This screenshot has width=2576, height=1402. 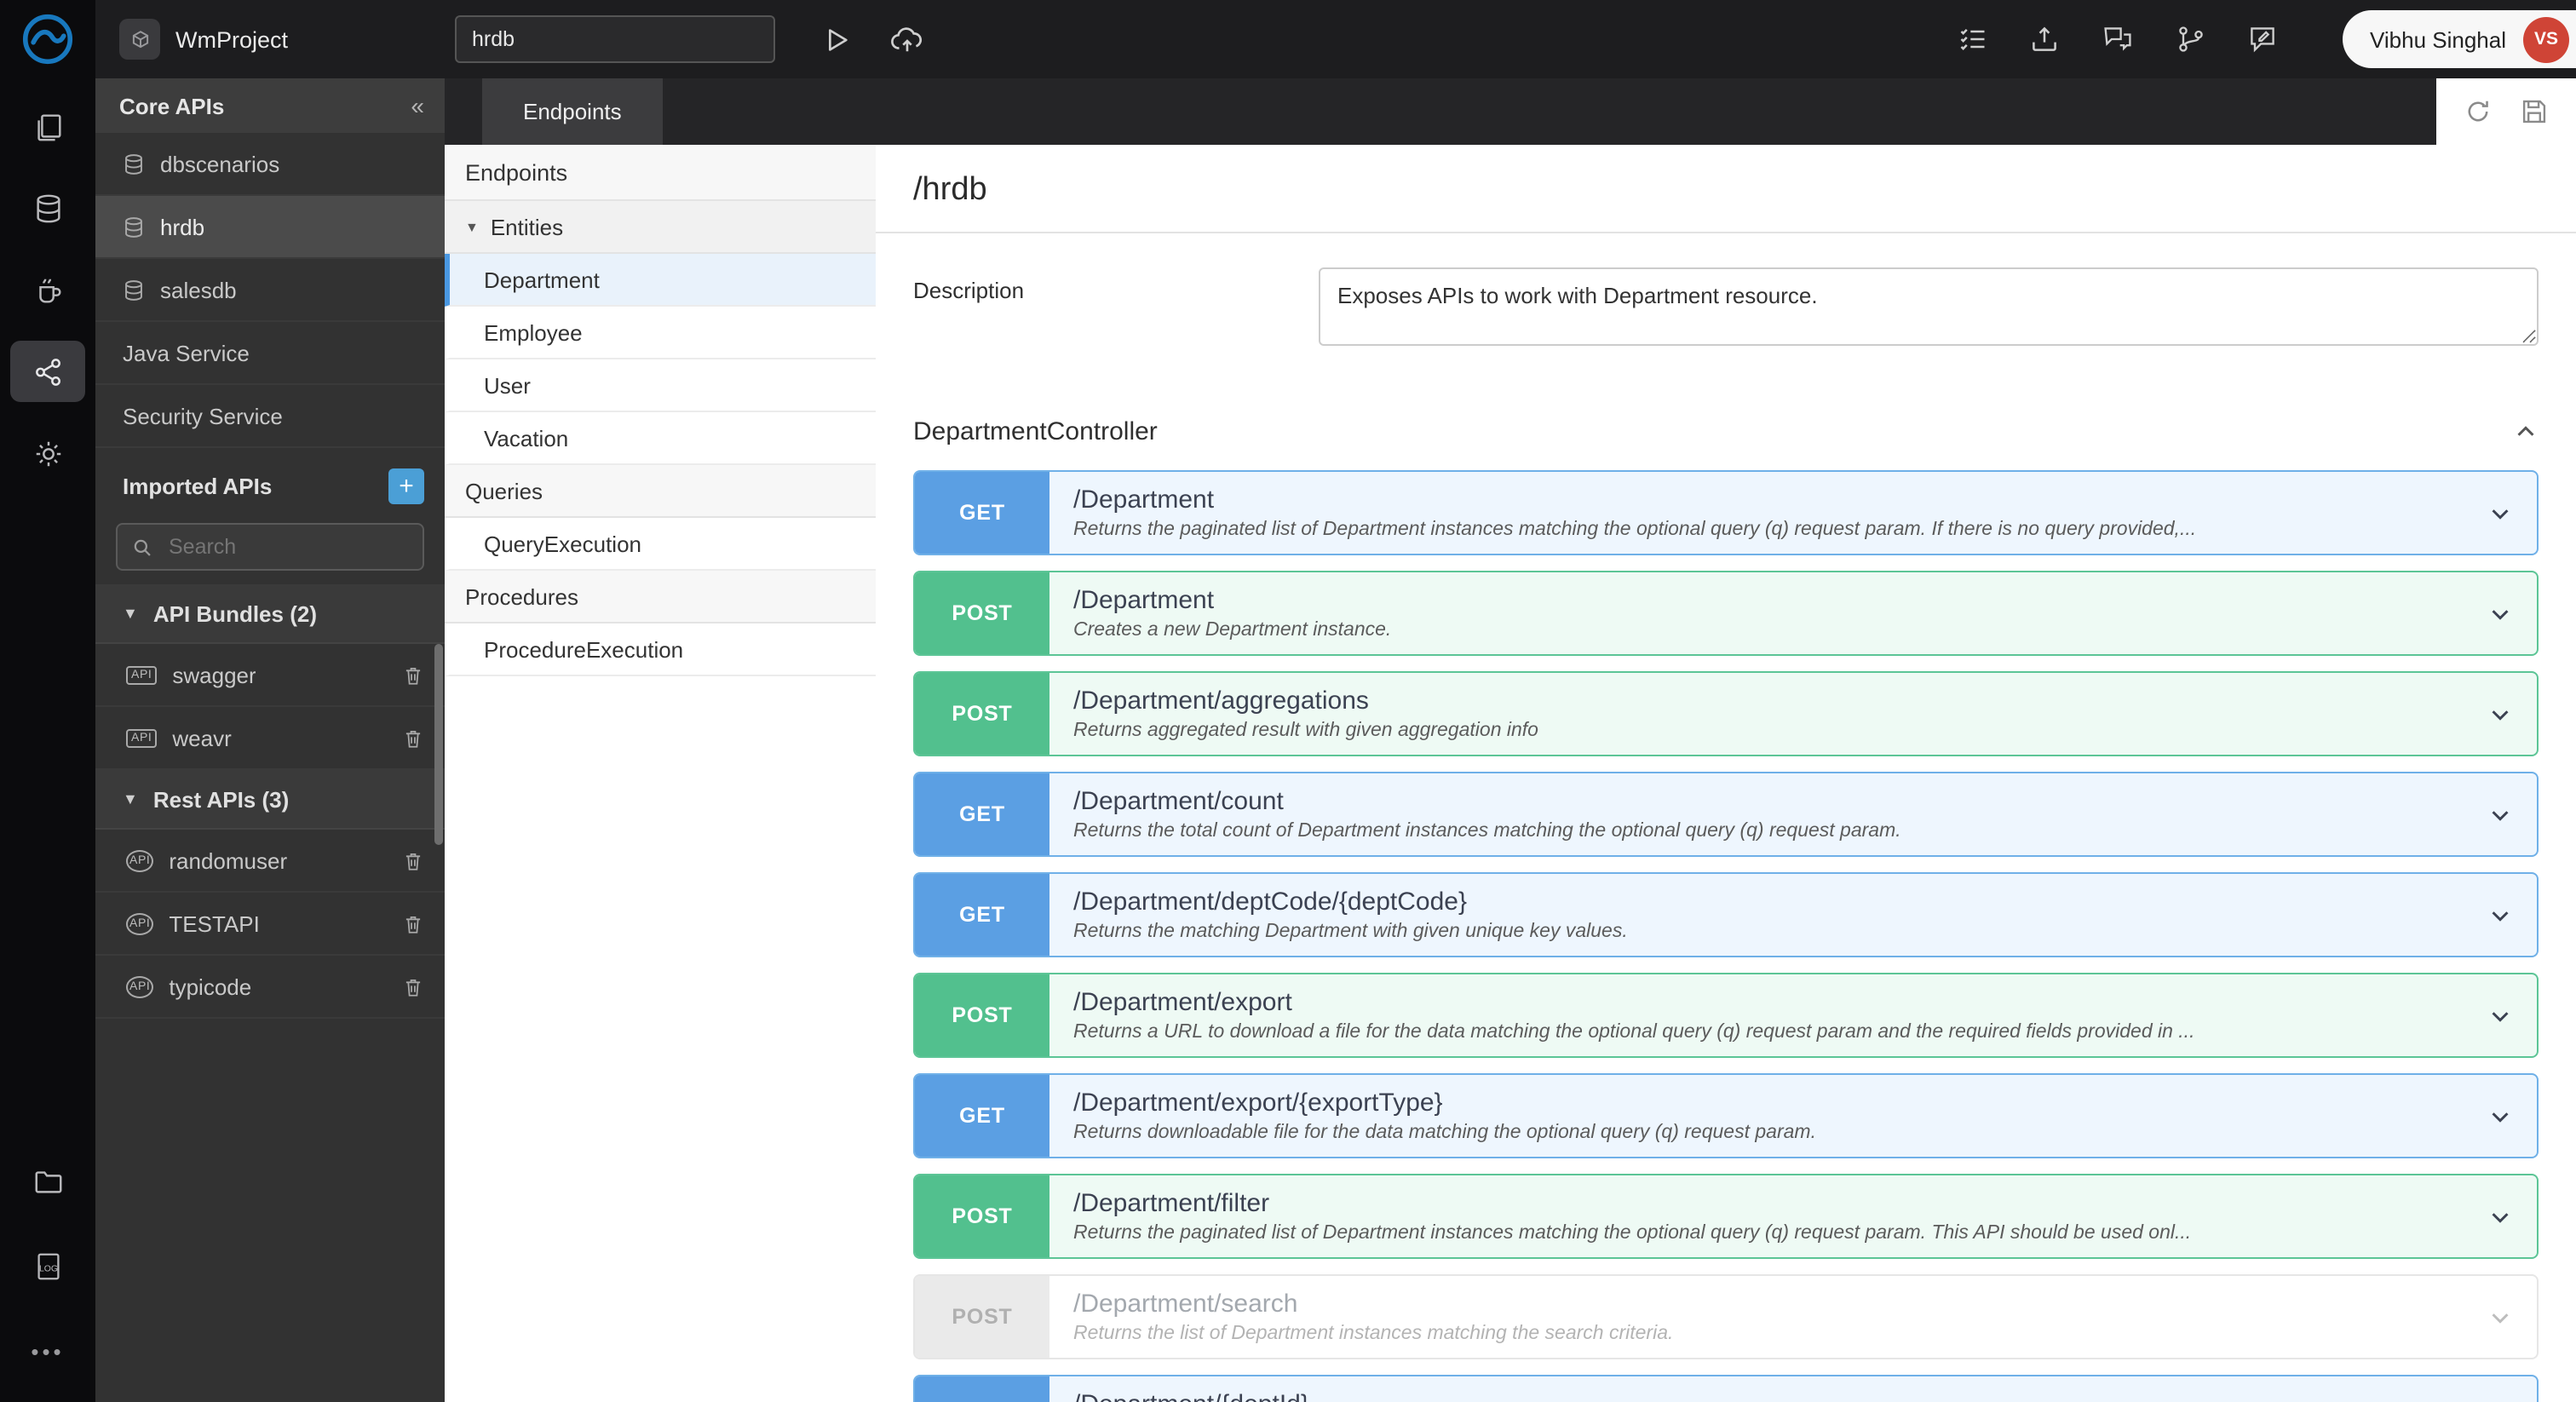 I want to click on endpoint-path: /Department, so click(x=1144, y=500).